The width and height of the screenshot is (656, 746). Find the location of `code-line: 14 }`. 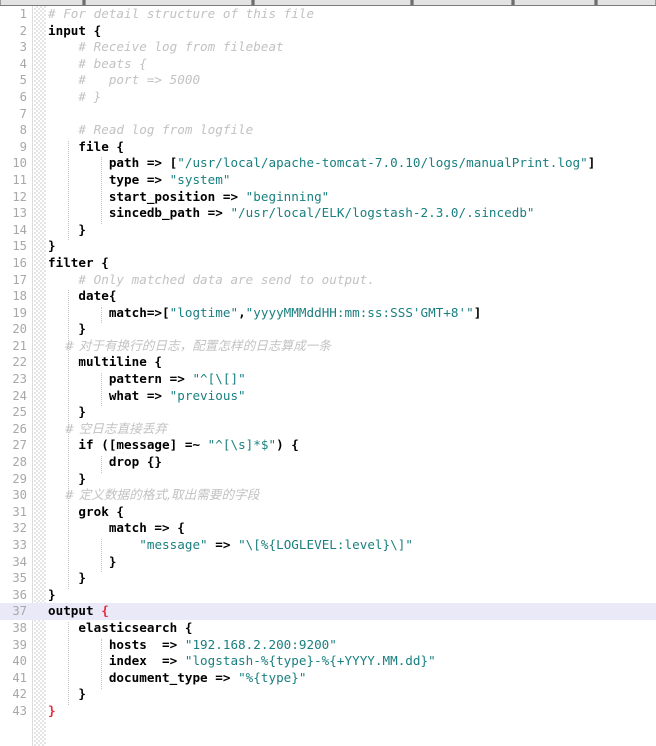

code-line: 14 } is located at coordinates (328, 230).